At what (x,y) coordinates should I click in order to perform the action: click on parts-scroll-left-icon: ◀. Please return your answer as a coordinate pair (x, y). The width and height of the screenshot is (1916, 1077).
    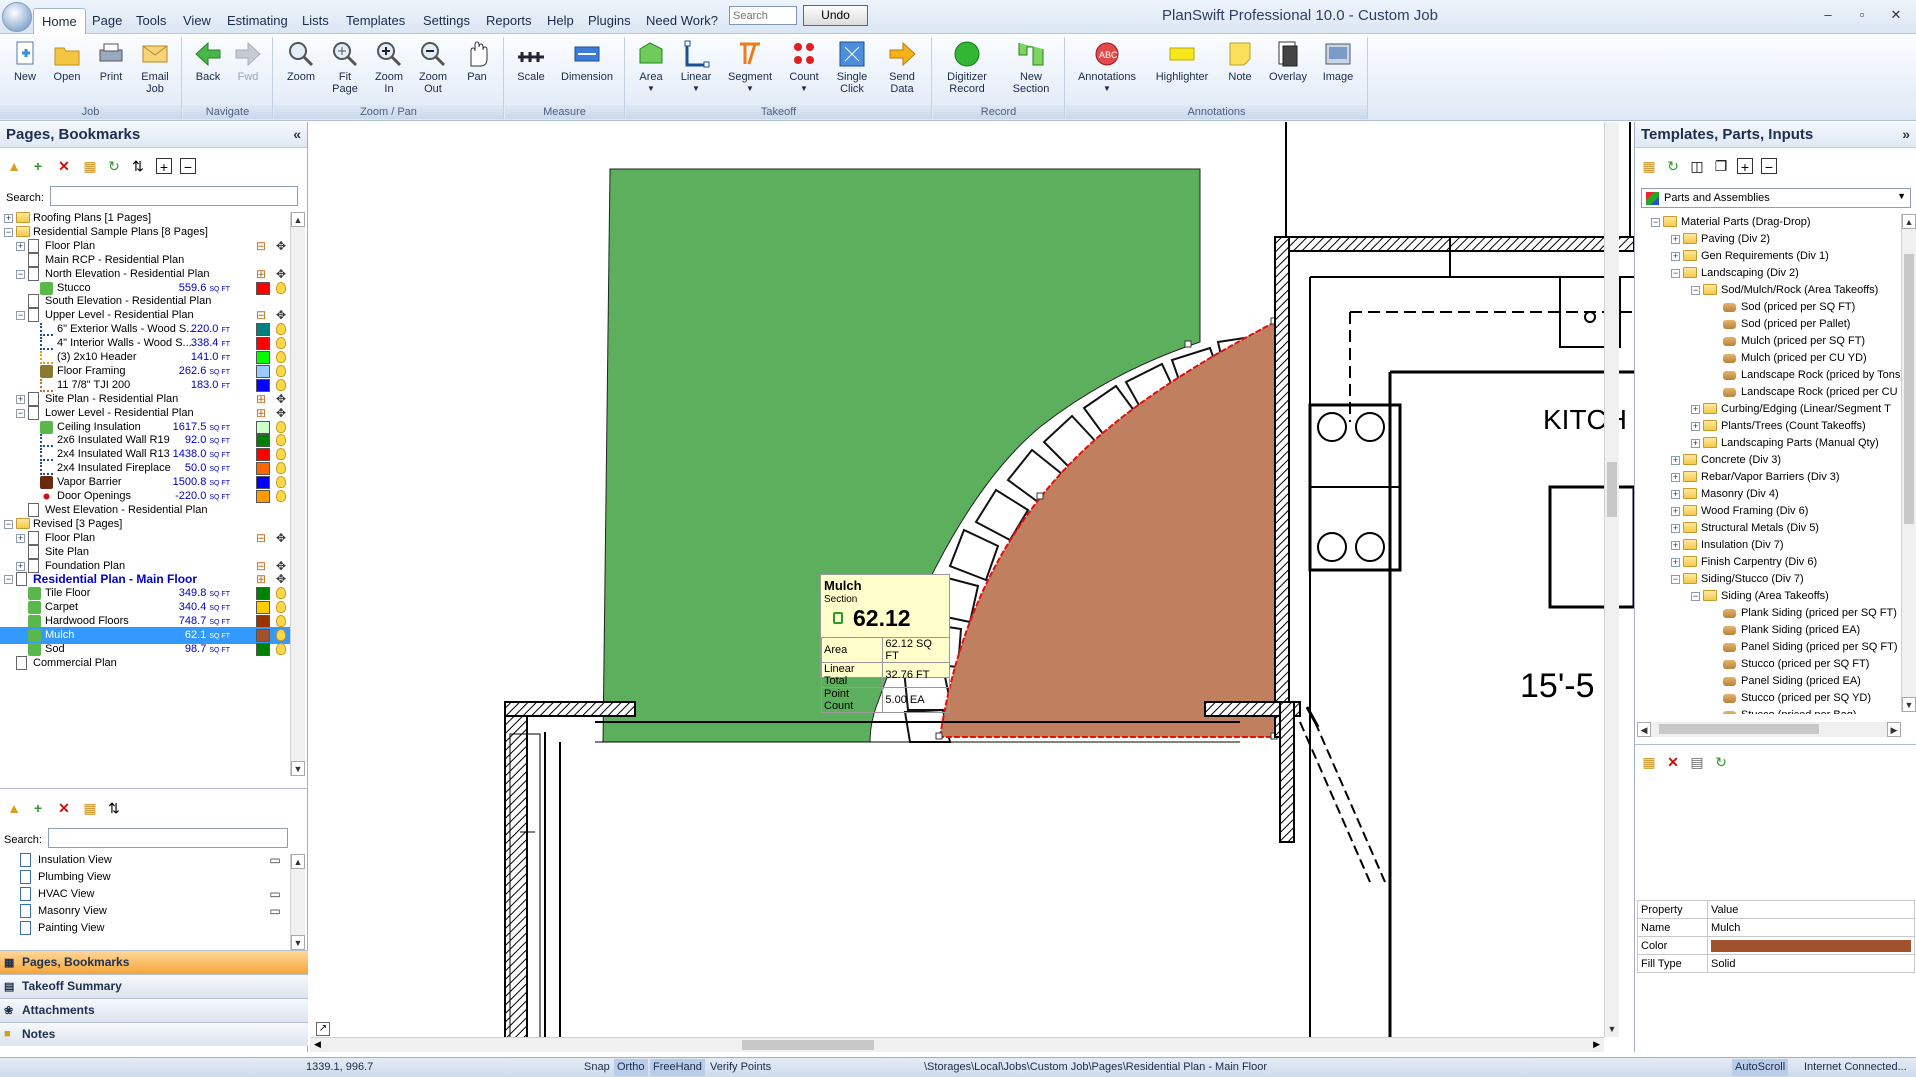
    Looking at the image, I should click on (1644, 729).